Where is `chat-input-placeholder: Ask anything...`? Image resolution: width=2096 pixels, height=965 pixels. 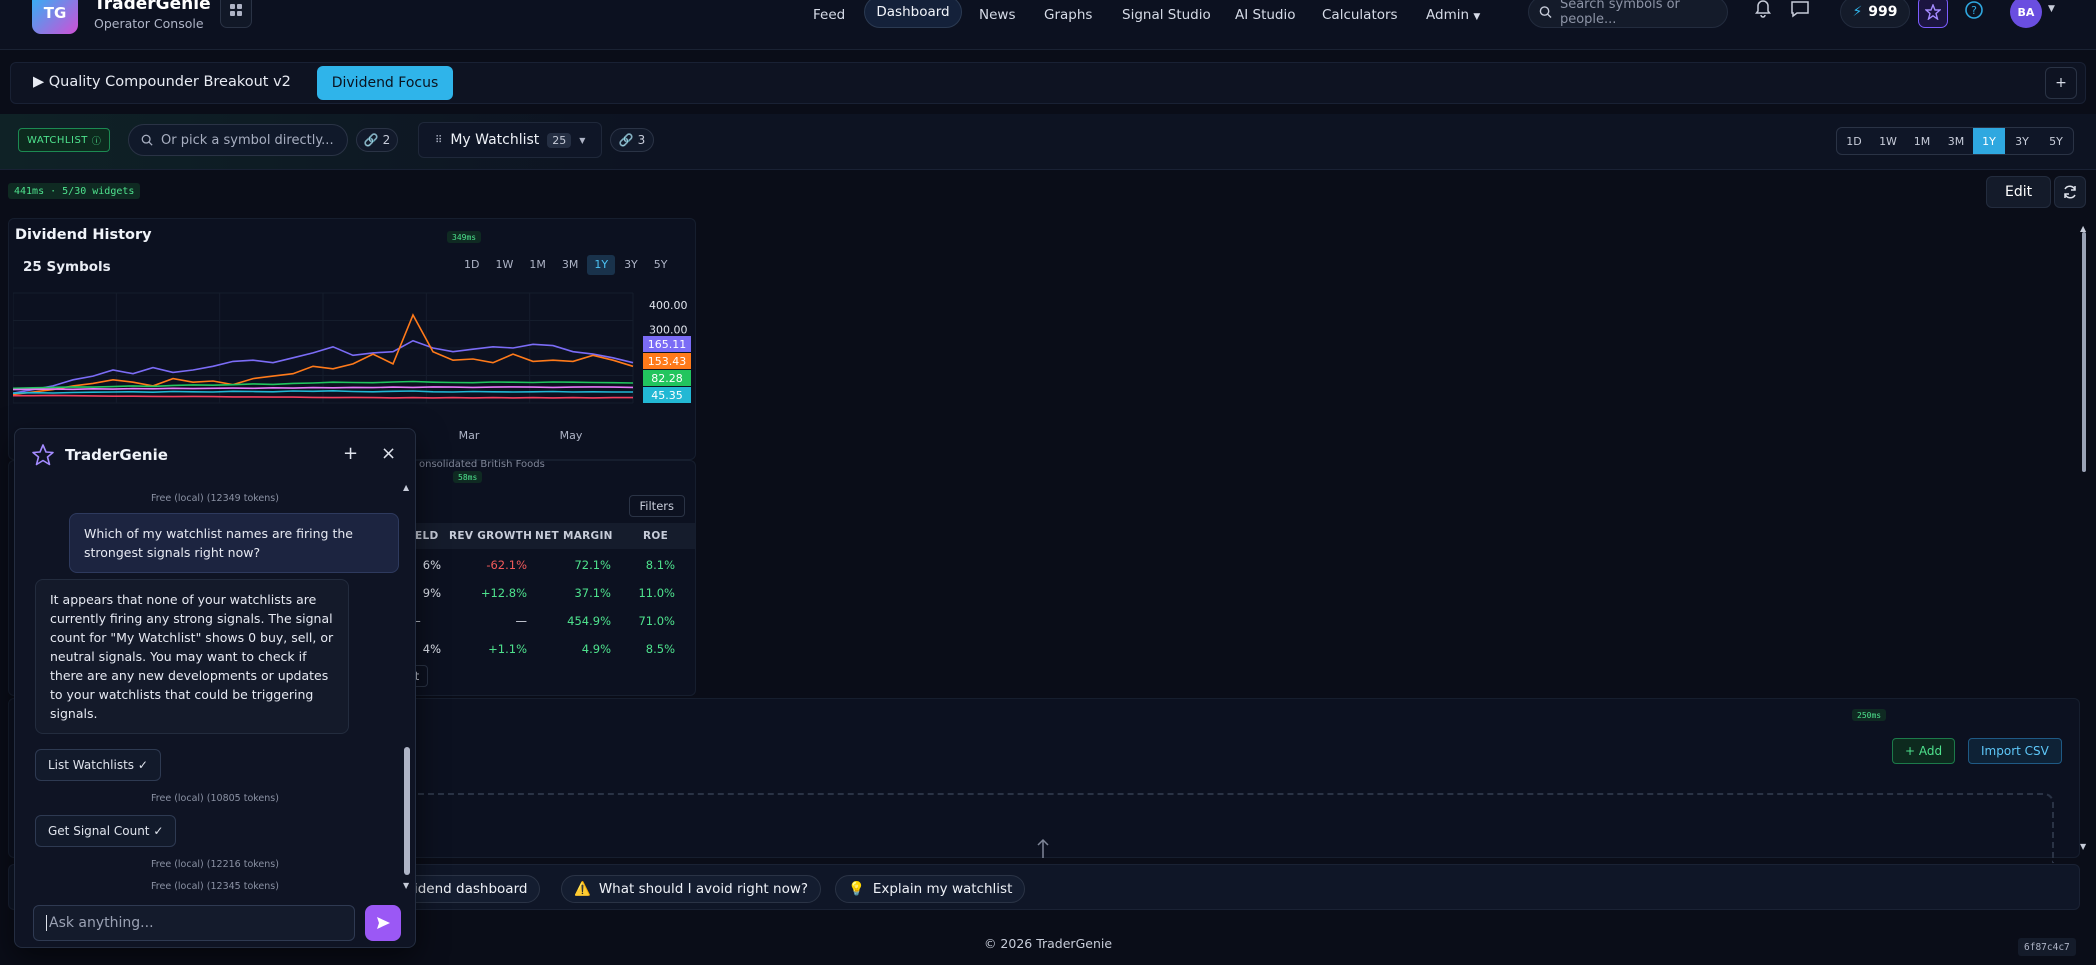
chat-input-placeholder: Ask anything... is located at coordinates (101, 923).